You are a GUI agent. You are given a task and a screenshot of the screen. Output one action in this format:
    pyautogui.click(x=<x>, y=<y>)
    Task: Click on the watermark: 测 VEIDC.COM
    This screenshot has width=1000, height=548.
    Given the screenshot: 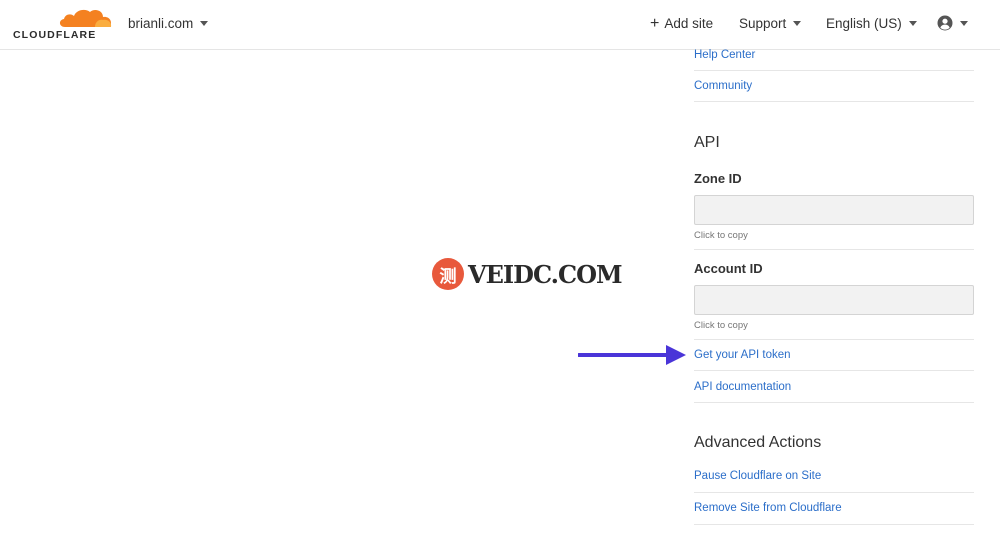 What is the action you would take?
    pyautogui.click(x=527, y=275)
    